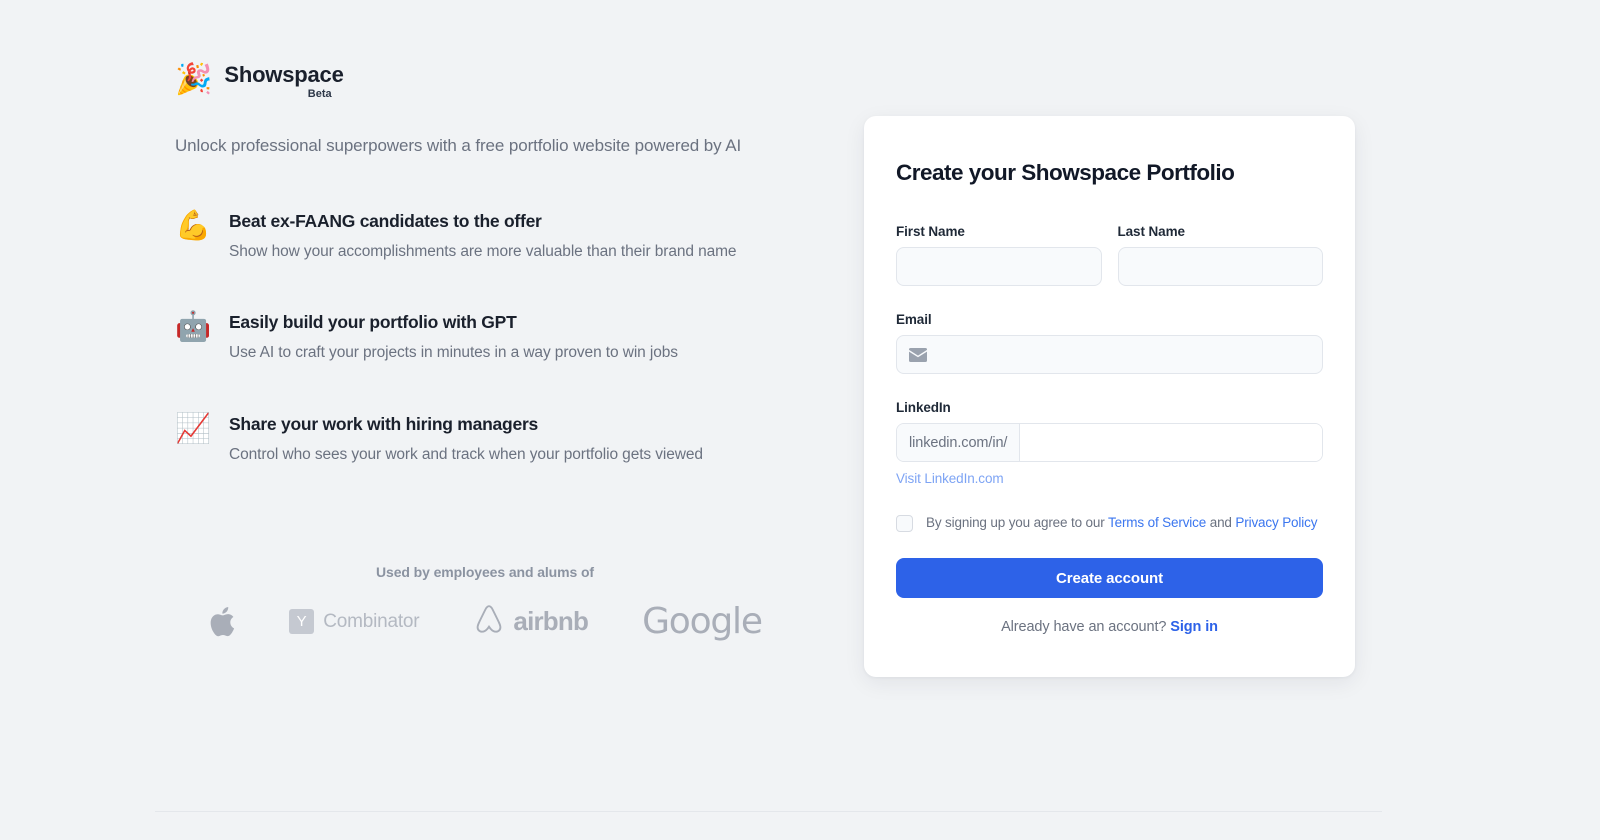 This screenshot has height=840, width=1600. What do you see at coordinates (1171, 442) in the screenshot?
I see `linkedin-handle-input` at bounding box center [1171, 442].